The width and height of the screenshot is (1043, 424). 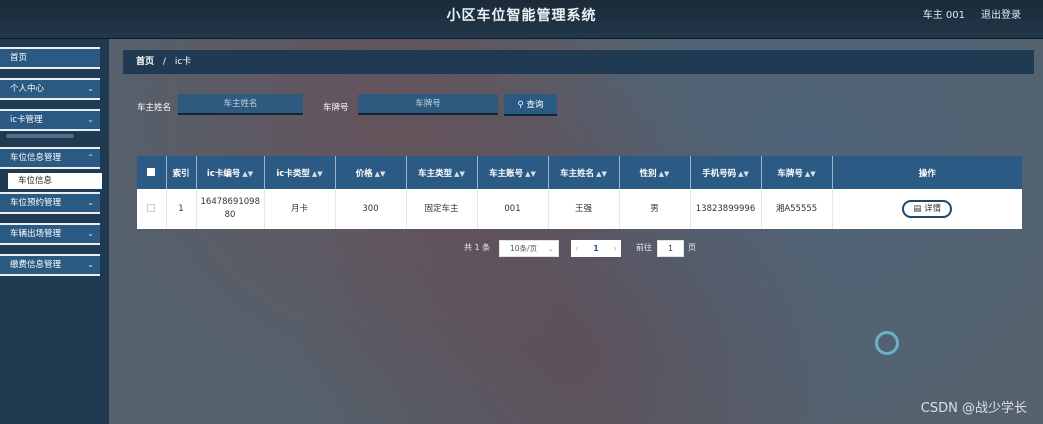 I want to click on current-page-button: 1, so click(x=596, y=248).